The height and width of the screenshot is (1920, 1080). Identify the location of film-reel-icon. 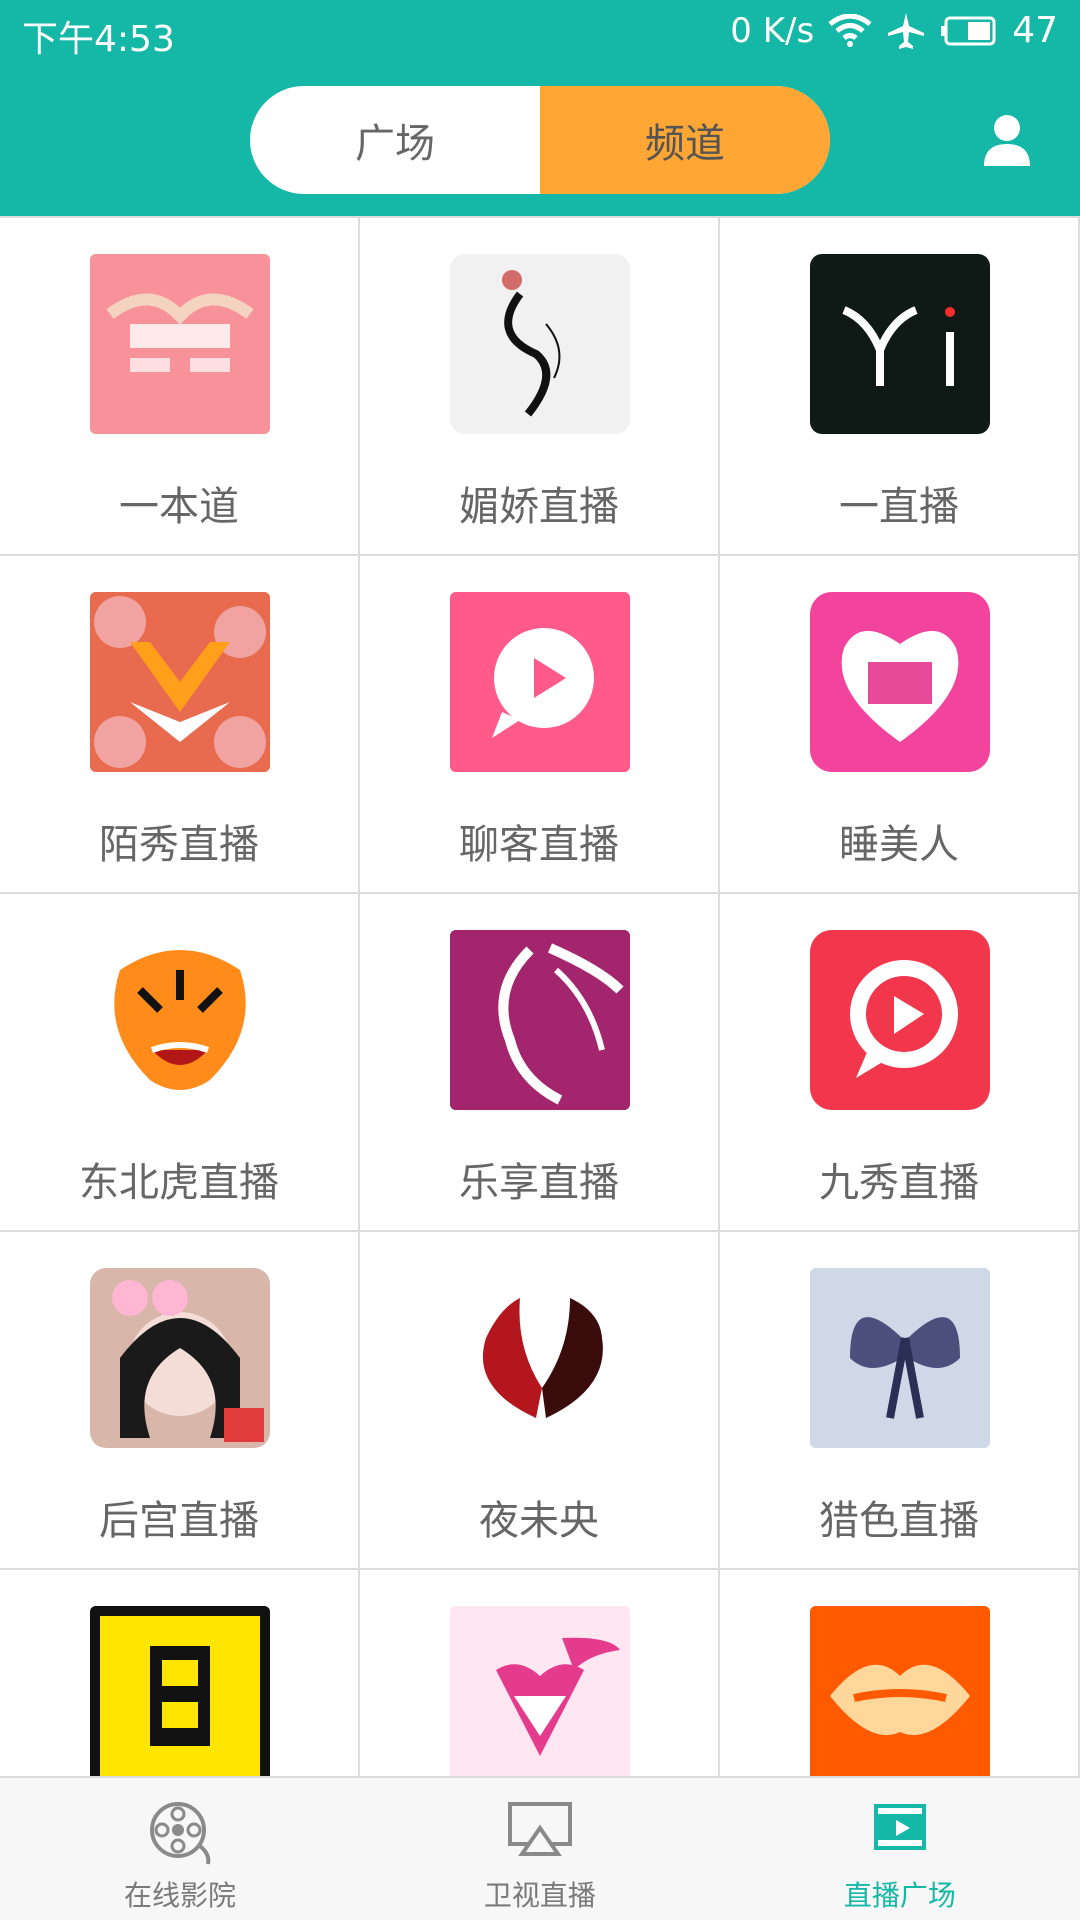
(180, 1833).